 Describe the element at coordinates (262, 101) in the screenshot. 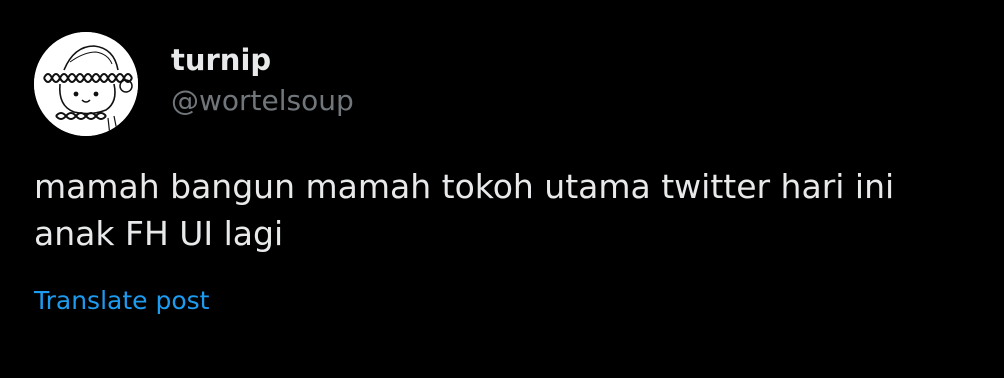

I see `author-handle: @wortelsoup` at that location.